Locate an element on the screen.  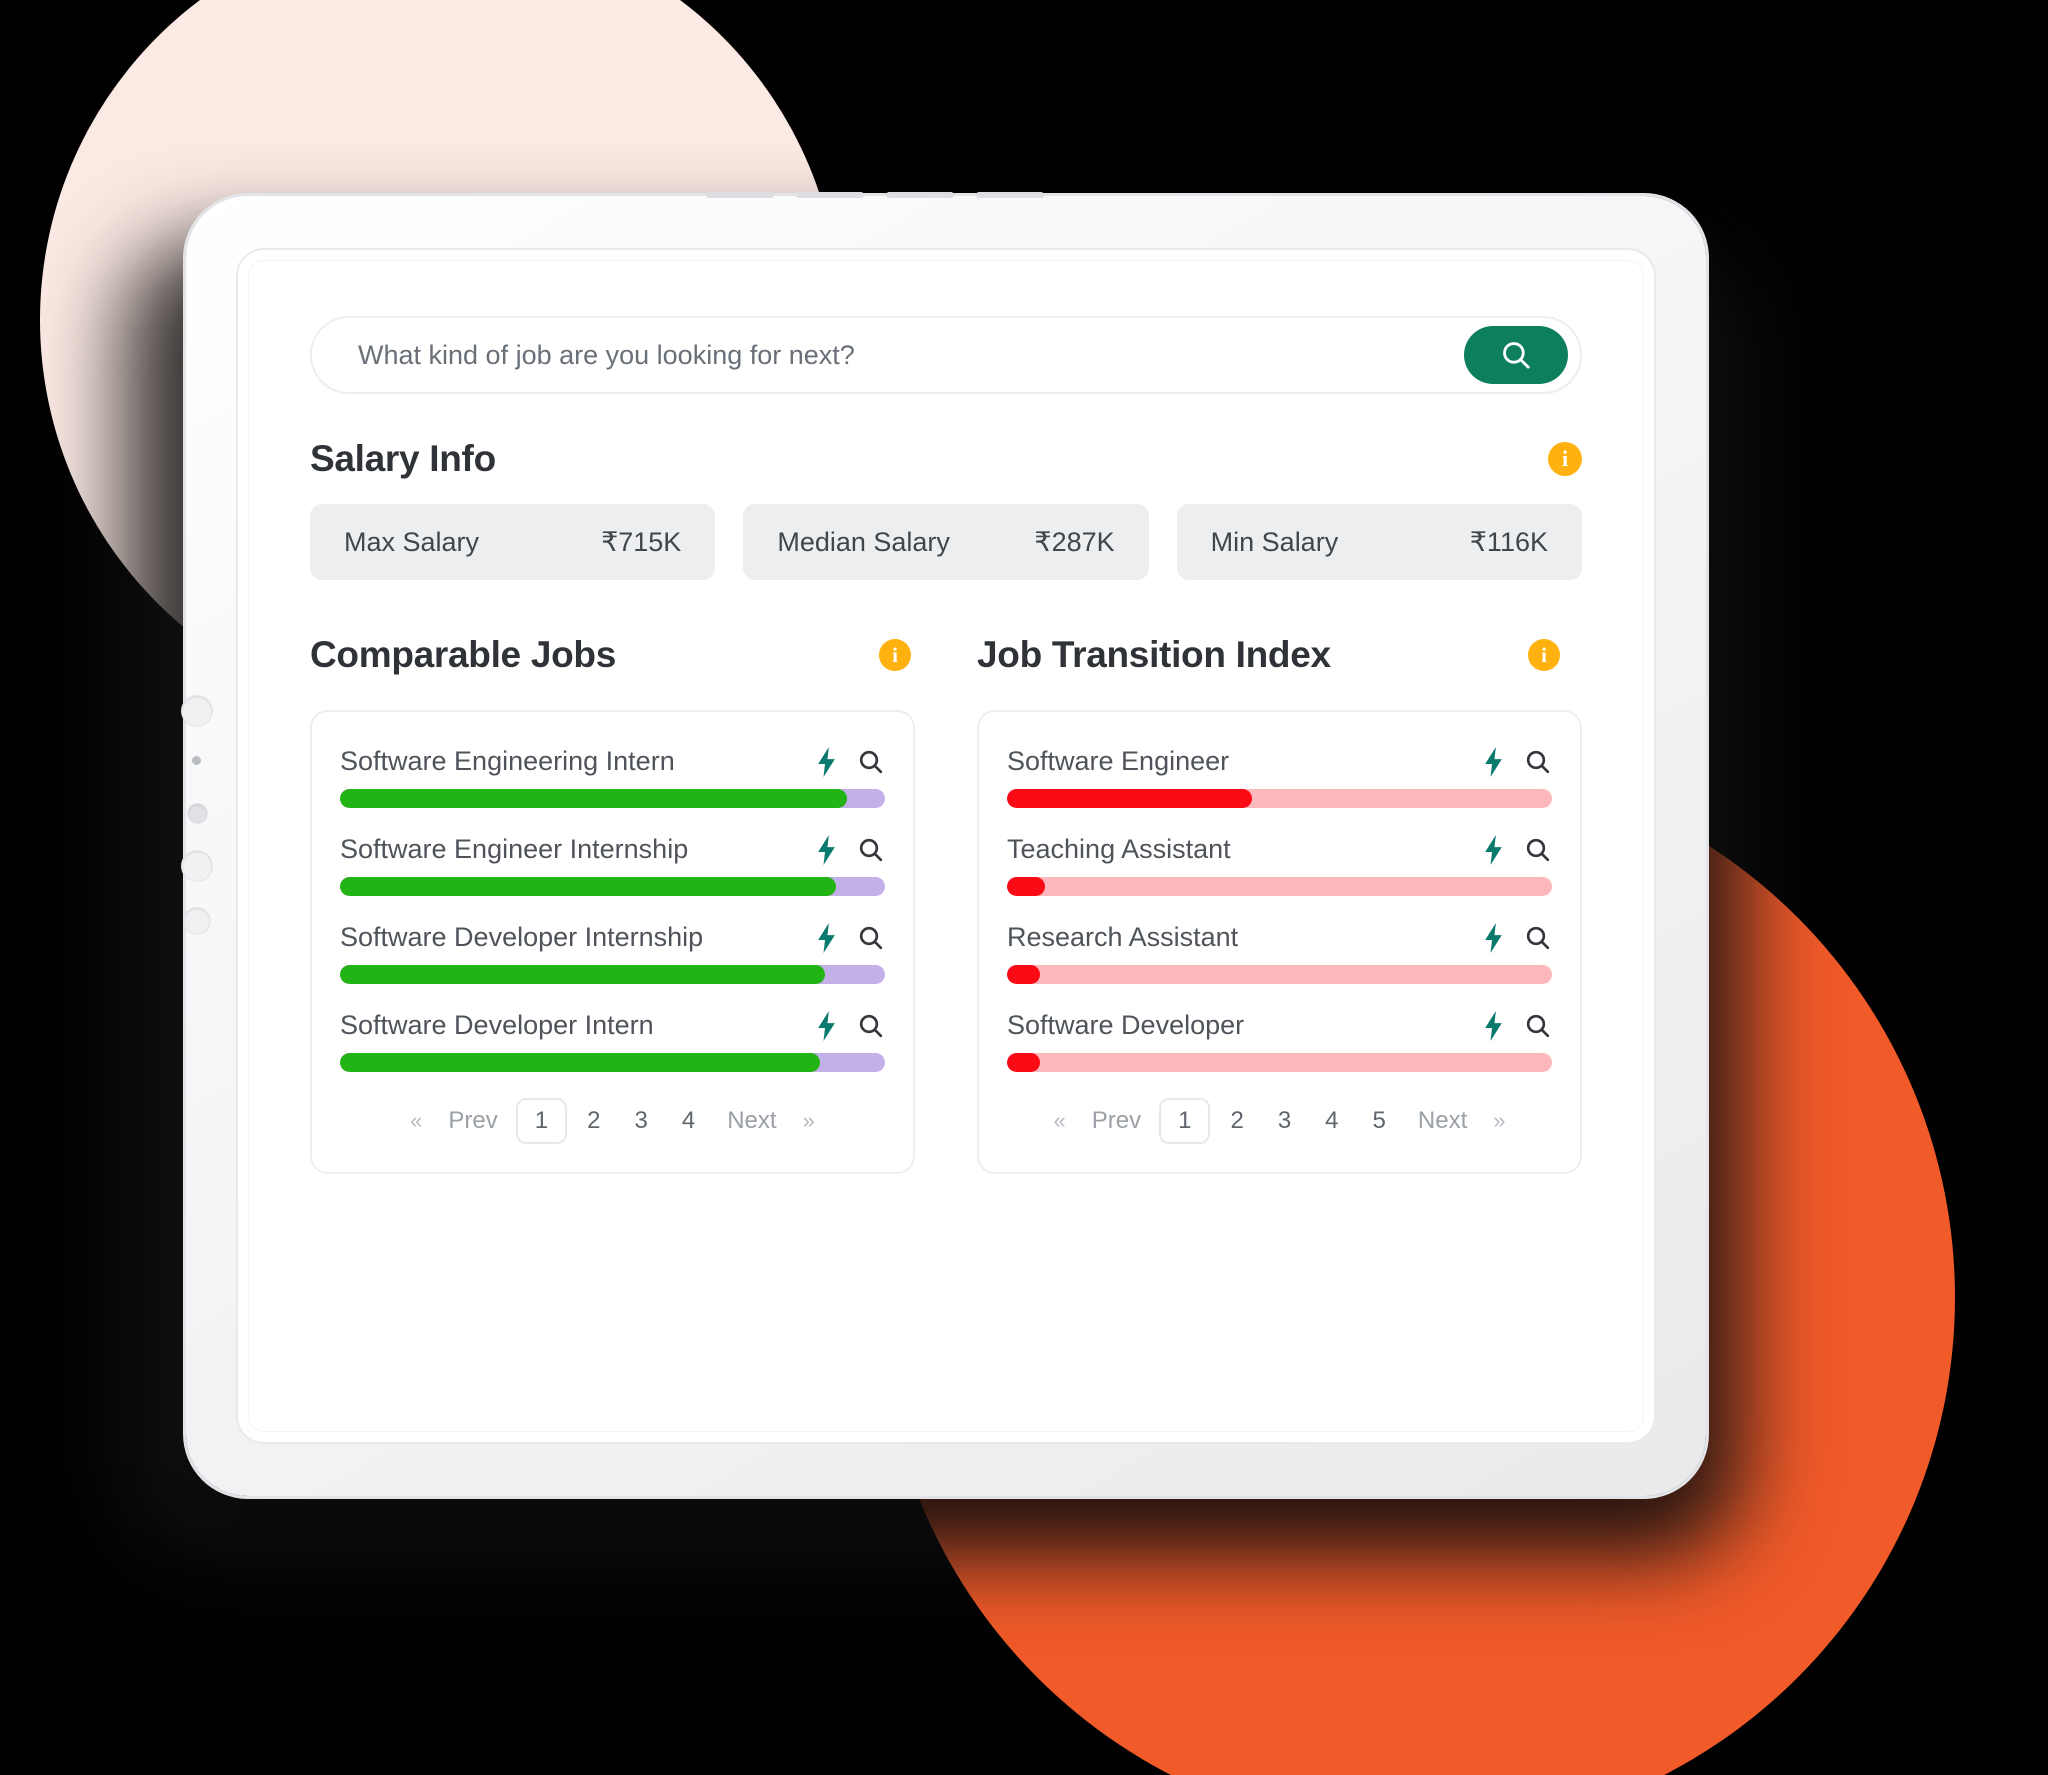
job-title: Software Engineer is located at coordinates (1118, 761).